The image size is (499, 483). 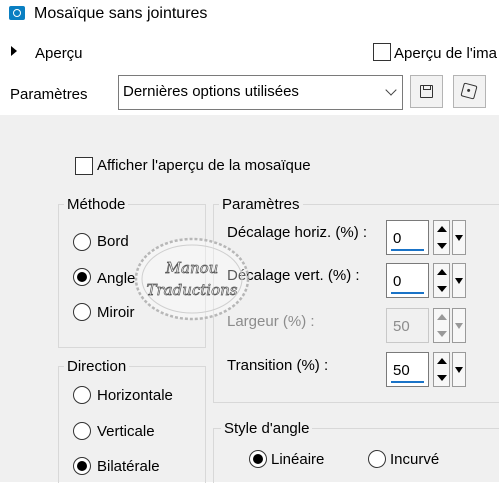 I want to click on direction-horizontale-radio, so click(x=82, y=395).